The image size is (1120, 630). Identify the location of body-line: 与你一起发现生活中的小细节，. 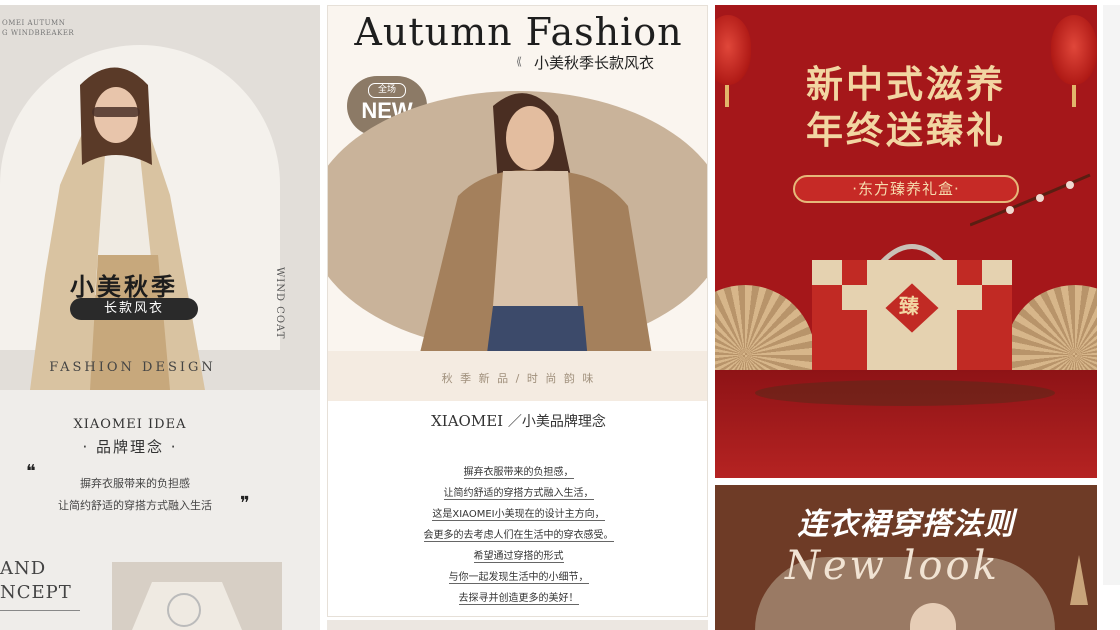
(518, 578).